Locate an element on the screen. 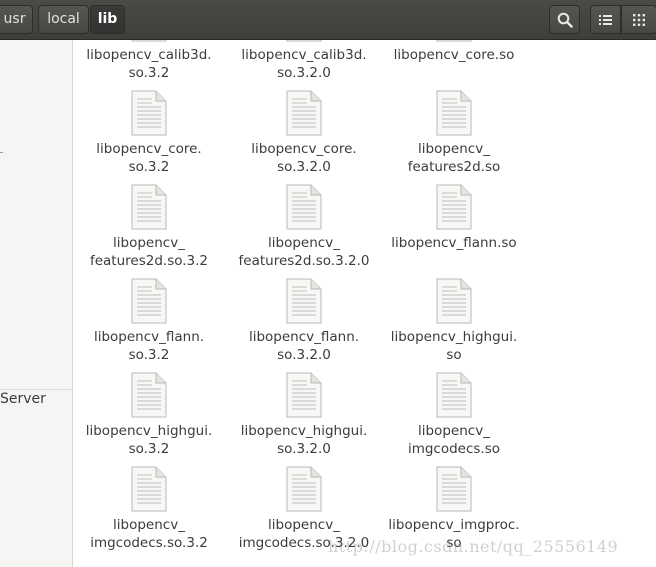 This screenshot has height=567, width=656. search-icon is located at coordinates (565, 20).